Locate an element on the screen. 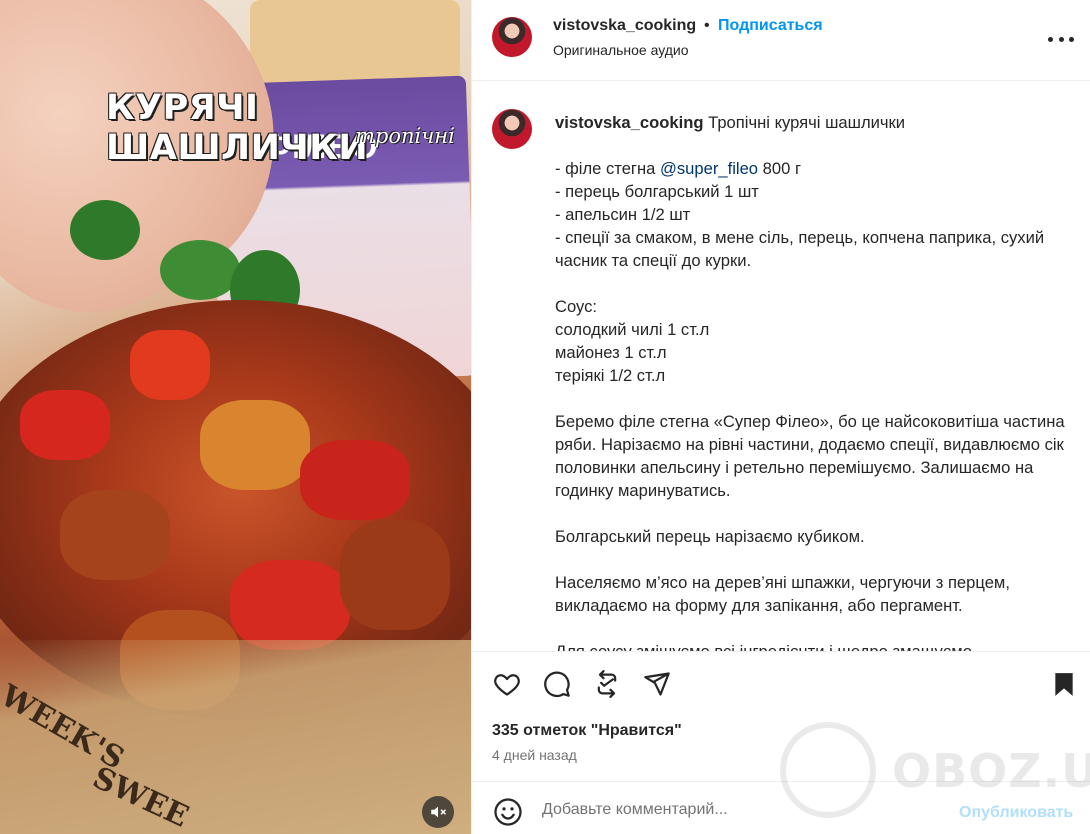 The height and width of the screenshot is (834, 1090). comment-icon is located at coordinates (557, 684).